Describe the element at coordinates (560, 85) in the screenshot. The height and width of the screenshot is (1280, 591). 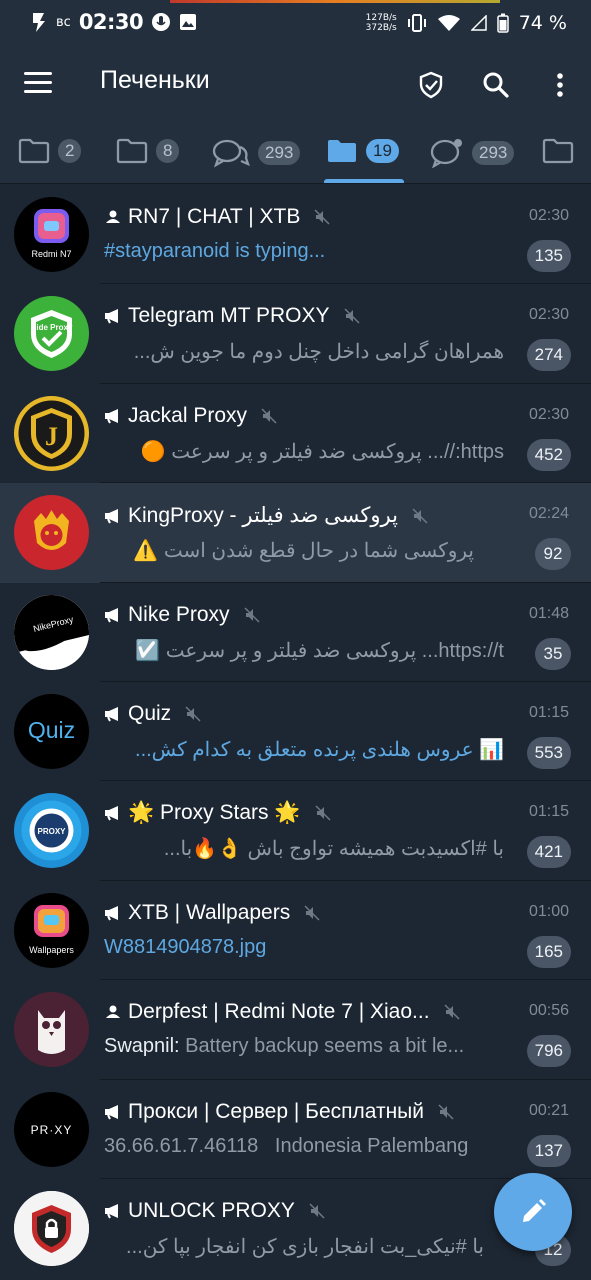
I see `more-vert-icon` at that location.